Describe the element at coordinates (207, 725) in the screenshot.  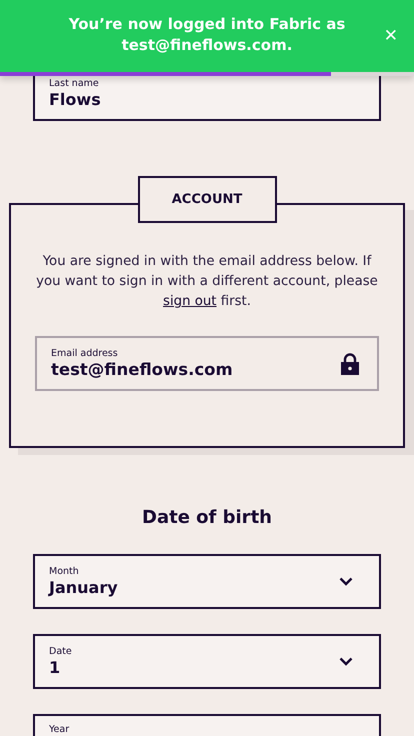
I see `input-field: Year` at that location.